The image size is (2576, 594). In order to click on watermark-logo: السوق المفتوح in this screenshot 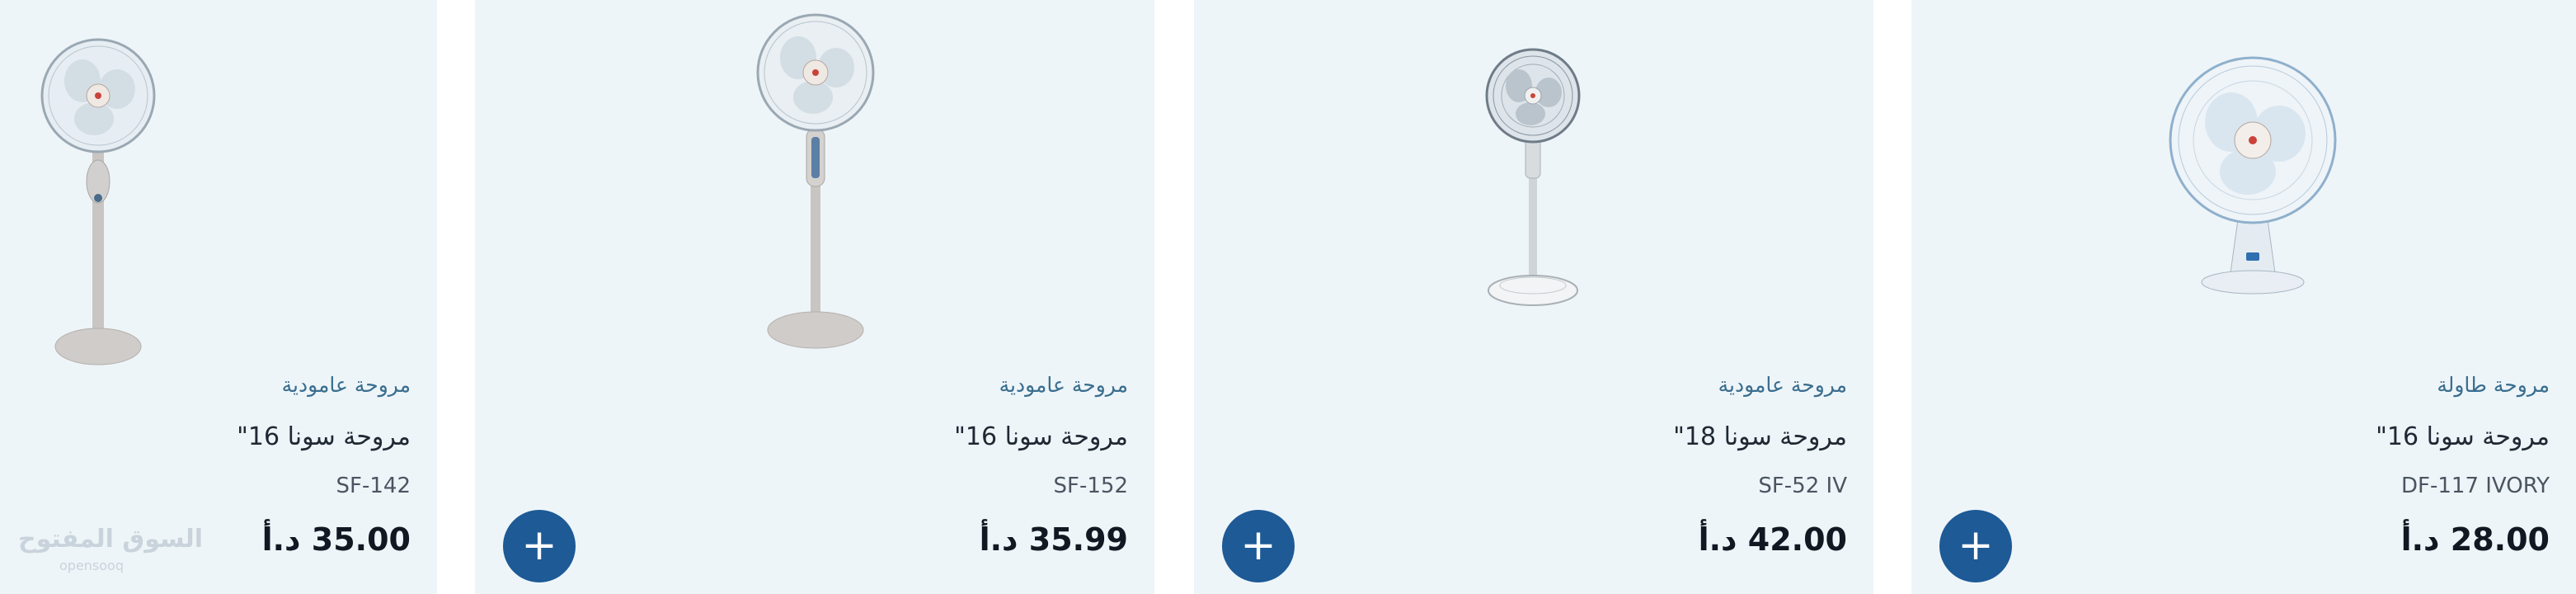, I will do `click(111, 539)`.